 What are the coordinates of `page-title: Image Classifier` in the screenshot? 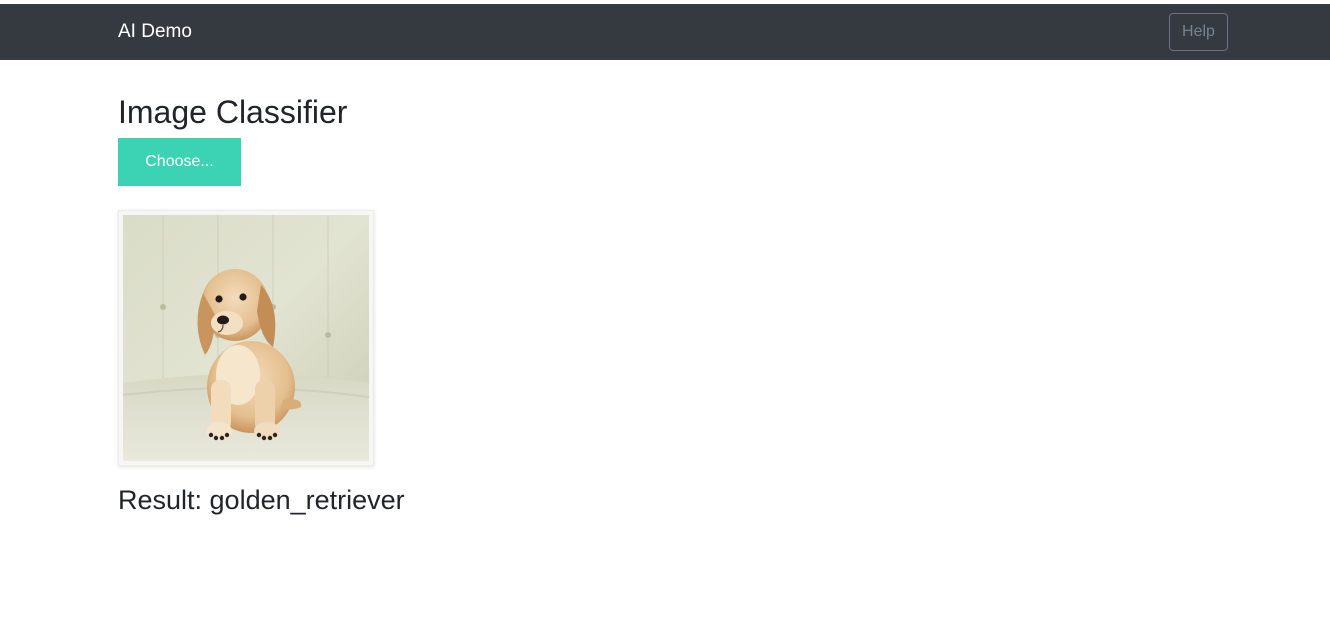 It's located at (233, 112).